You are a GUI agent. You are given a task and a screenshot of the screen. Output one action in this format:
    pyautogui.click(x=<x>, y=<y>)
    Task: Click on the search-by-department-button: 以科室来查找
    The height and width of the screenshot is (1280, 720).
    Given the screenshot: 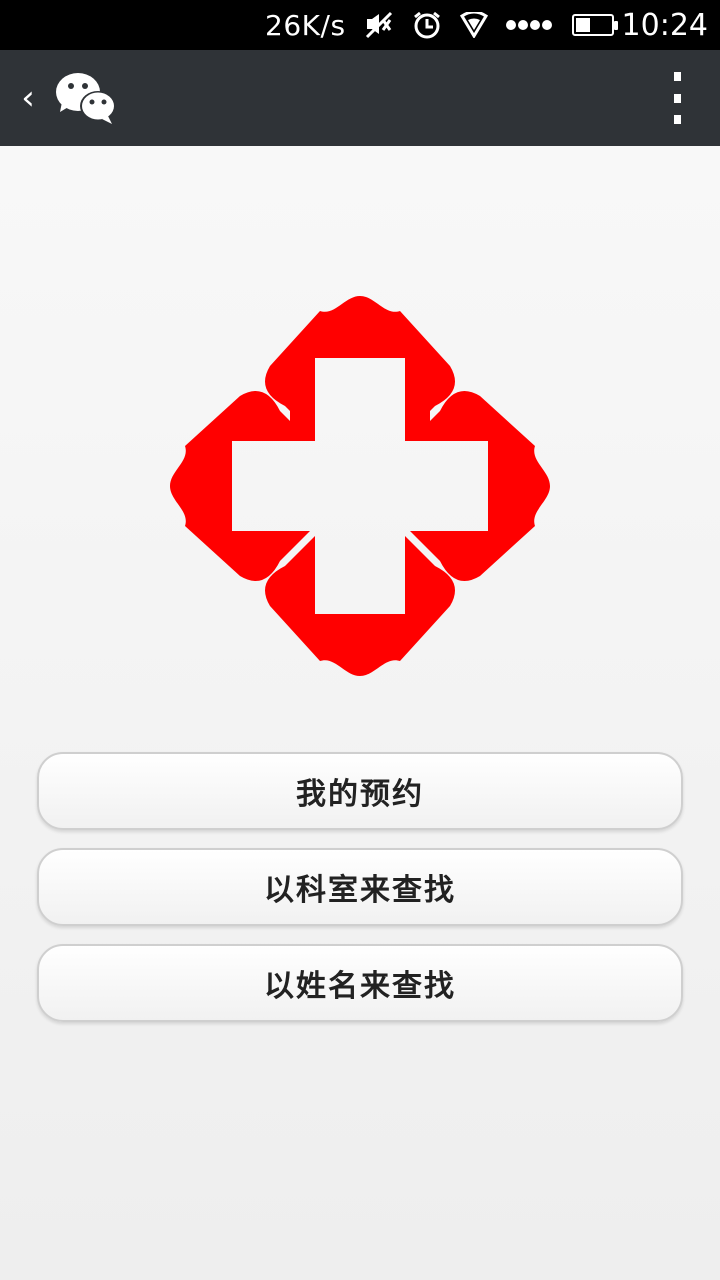 What is the action you would take?
    pyautogui.click(x=360, y=887)
    